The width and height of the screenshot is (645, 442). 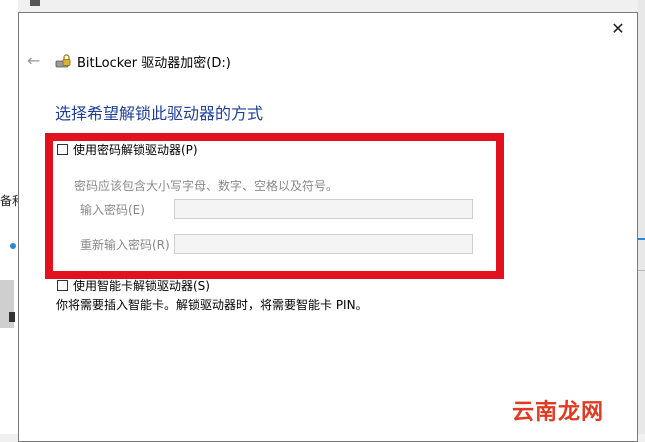 I want to click on reenter-password-label: 重新输入密码(R), so click(x=125, y=245).